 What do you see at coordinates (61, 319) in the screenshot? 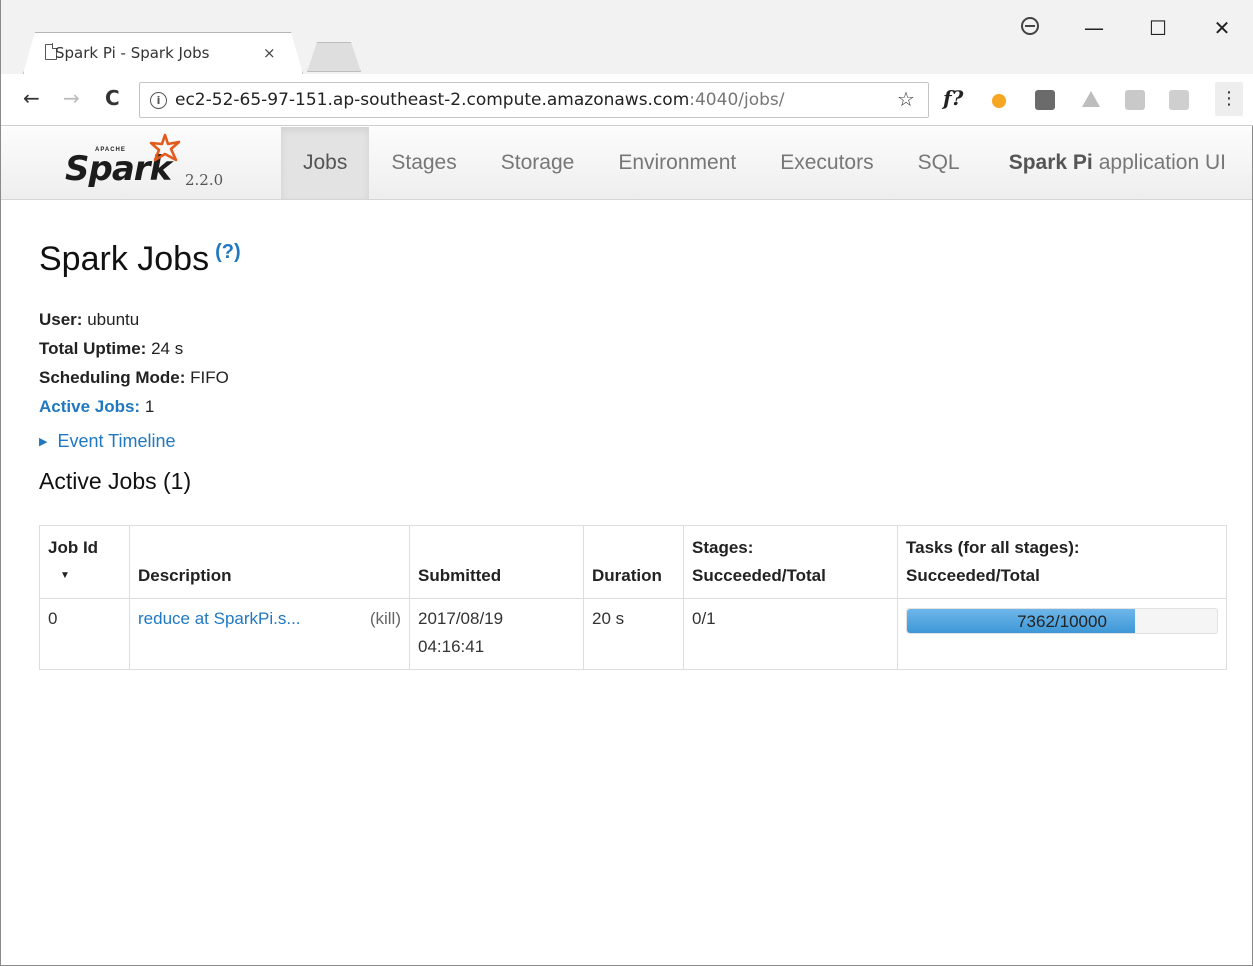
I see `summary-user-key: User:` at bounding box center [61, 319].